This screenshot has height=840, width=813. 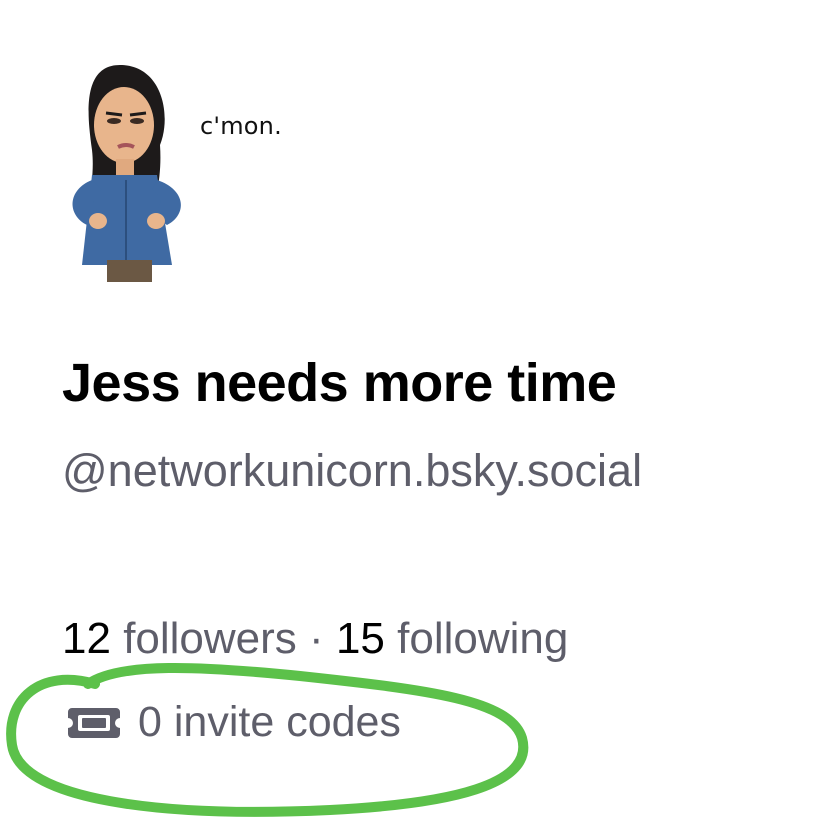 I want to click on invite-codes-button: 0 invite codes, so click(x=233, y=722).